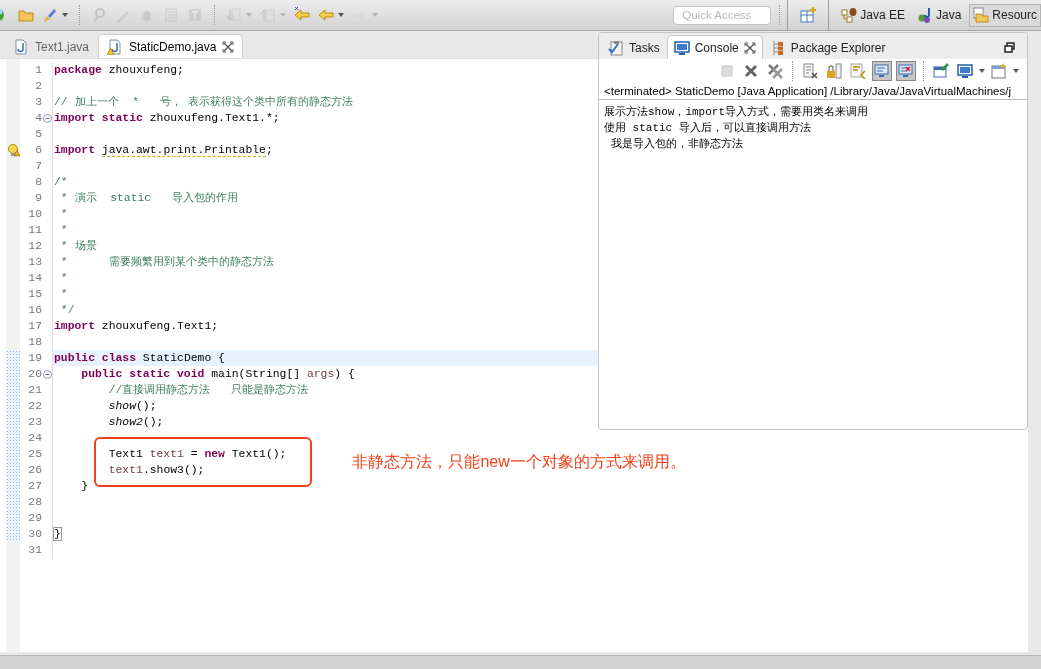  I want to click on line-number: 18, so click(34, 342).